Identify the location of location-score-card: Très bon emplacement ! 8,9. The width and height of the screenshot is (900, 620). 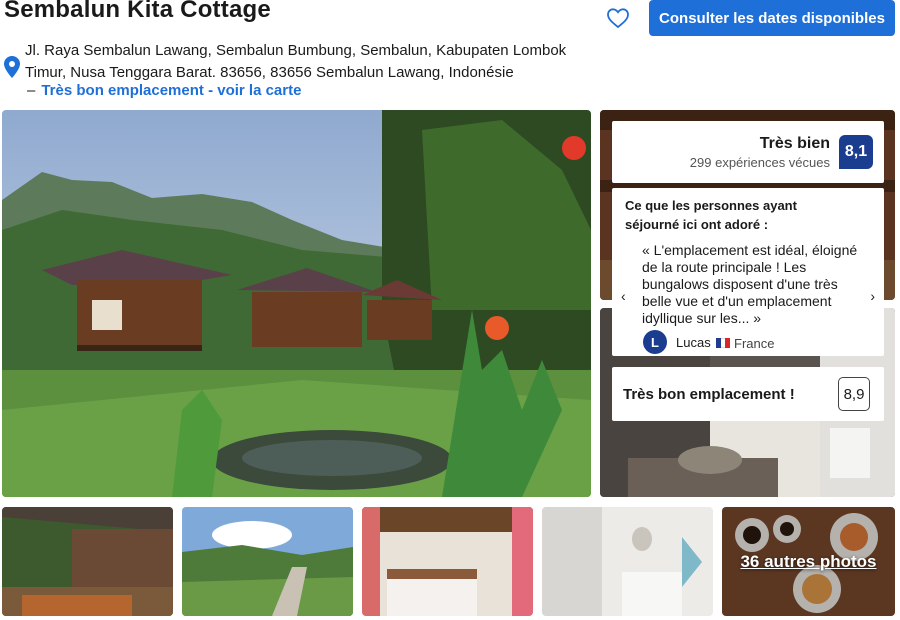
(748, 394).